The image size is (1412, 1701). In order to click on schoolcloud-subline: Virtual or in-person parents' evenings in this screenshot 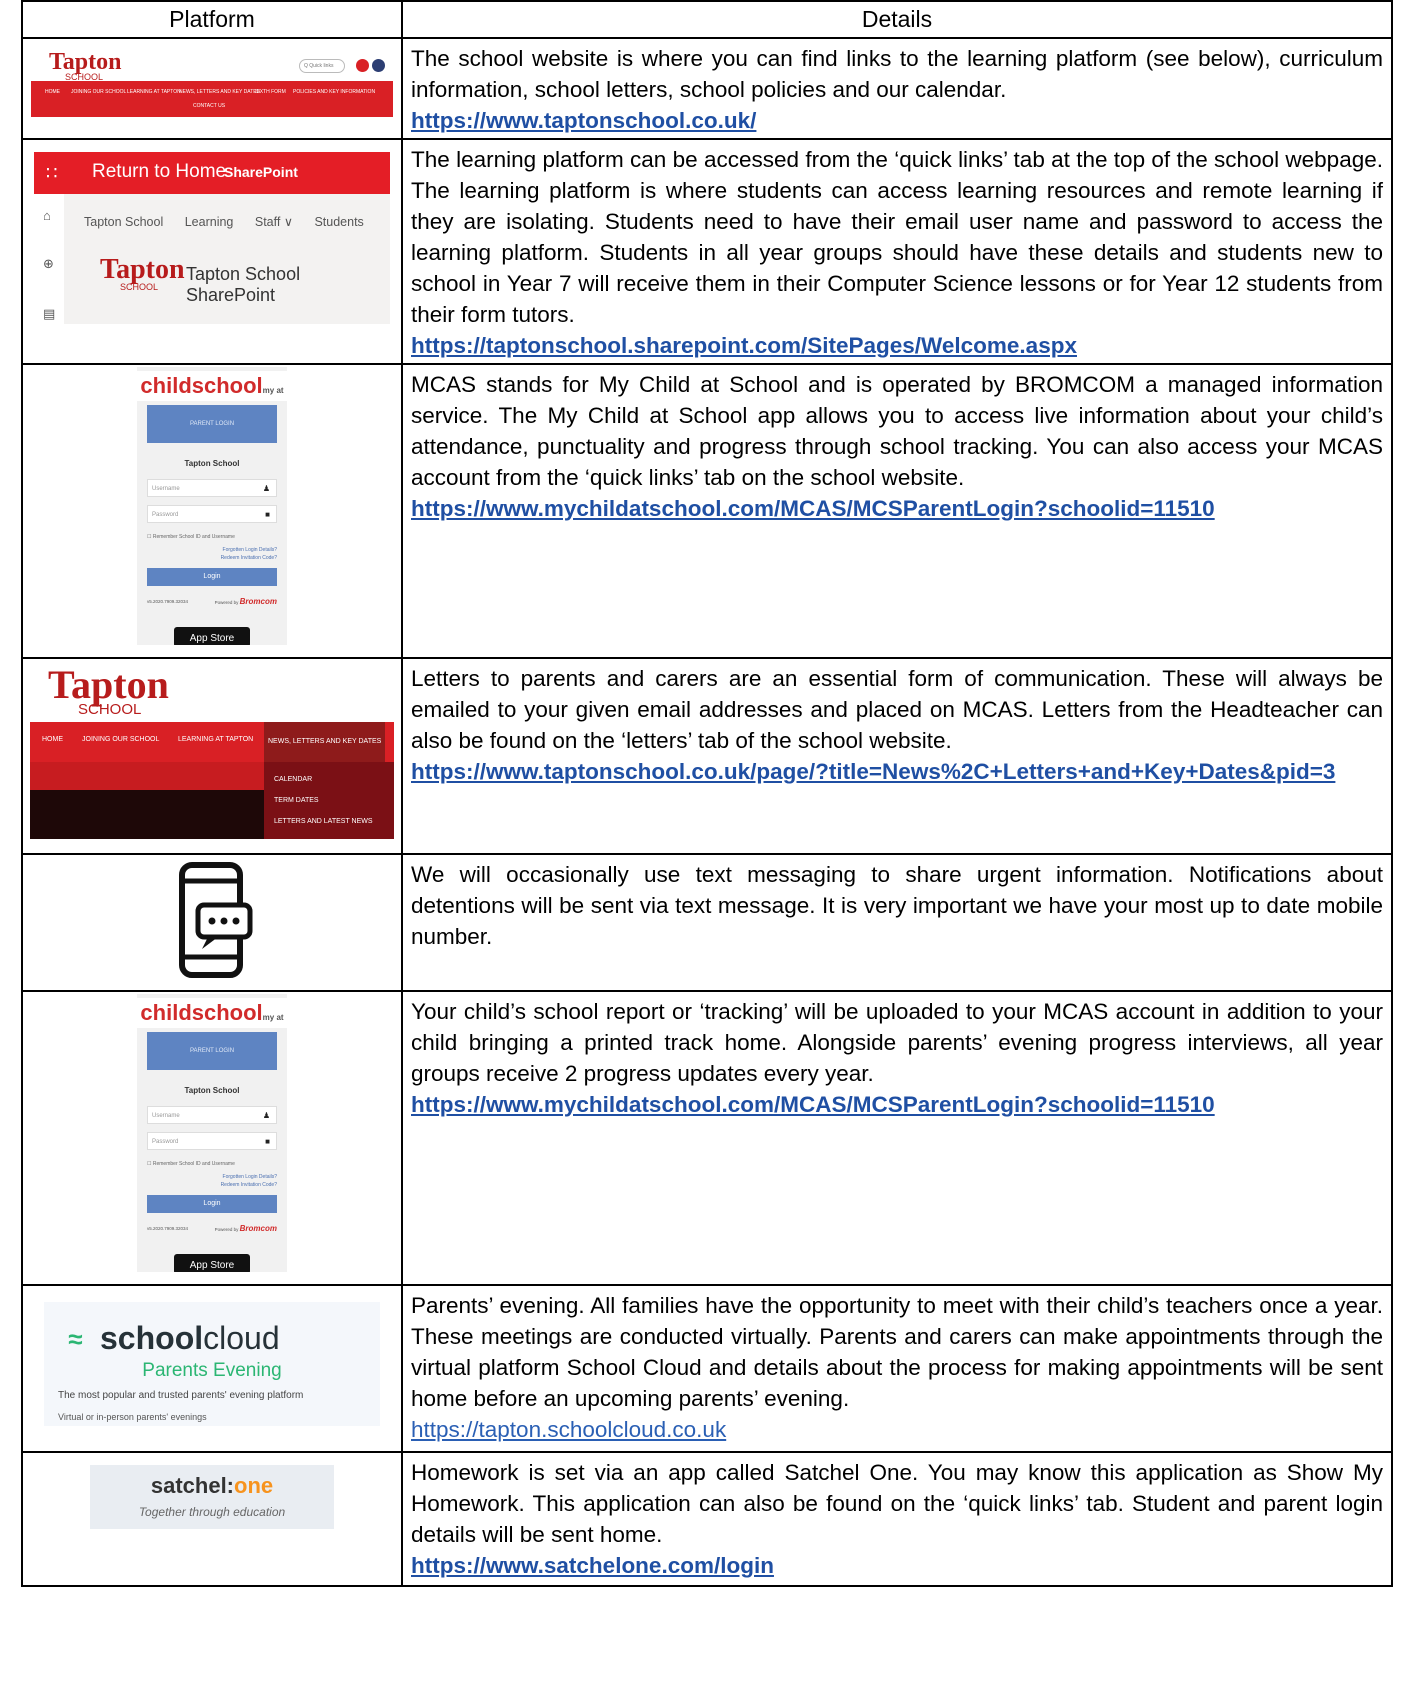, I will do `click(132, 1417)`.